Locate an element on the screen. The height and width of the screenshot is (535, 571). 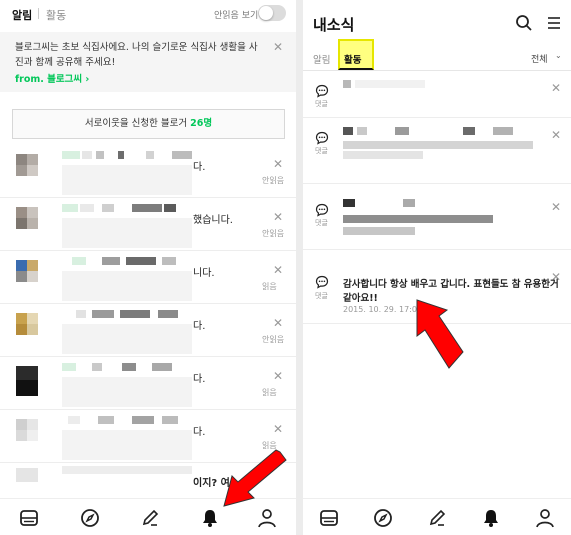
unread-only-toggle is located at coordinates (272, 13).